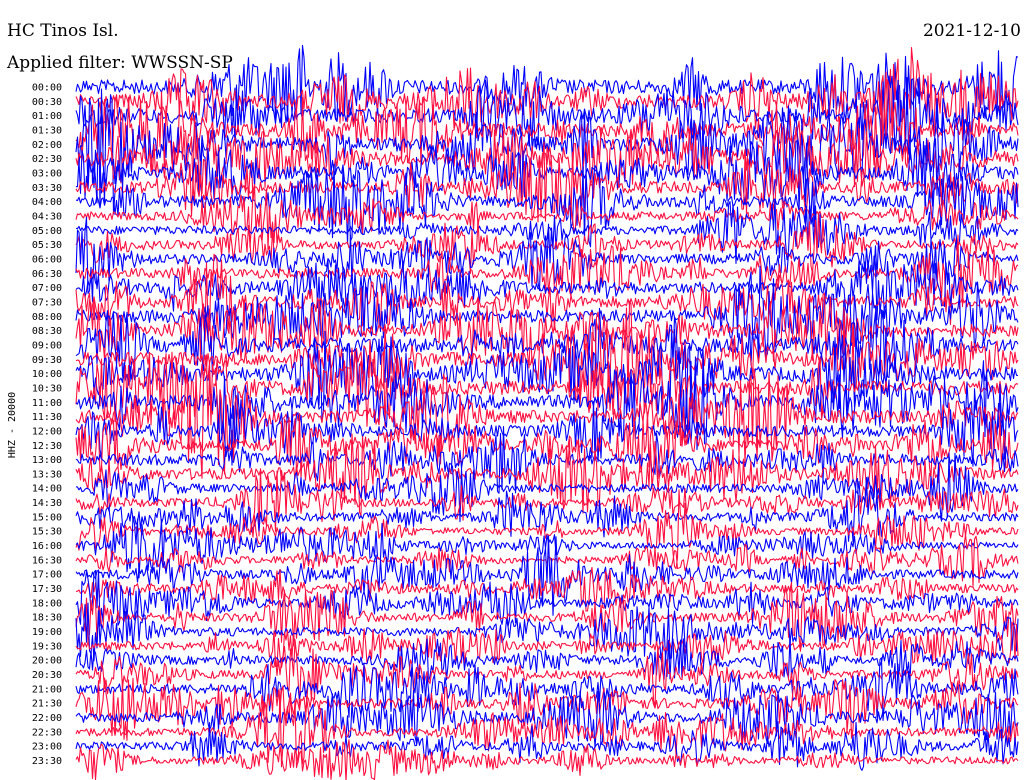  Describe the element at coordinates (12, 425) in the screenshot. I see `channel-label: HHZ - 20000` at that location.